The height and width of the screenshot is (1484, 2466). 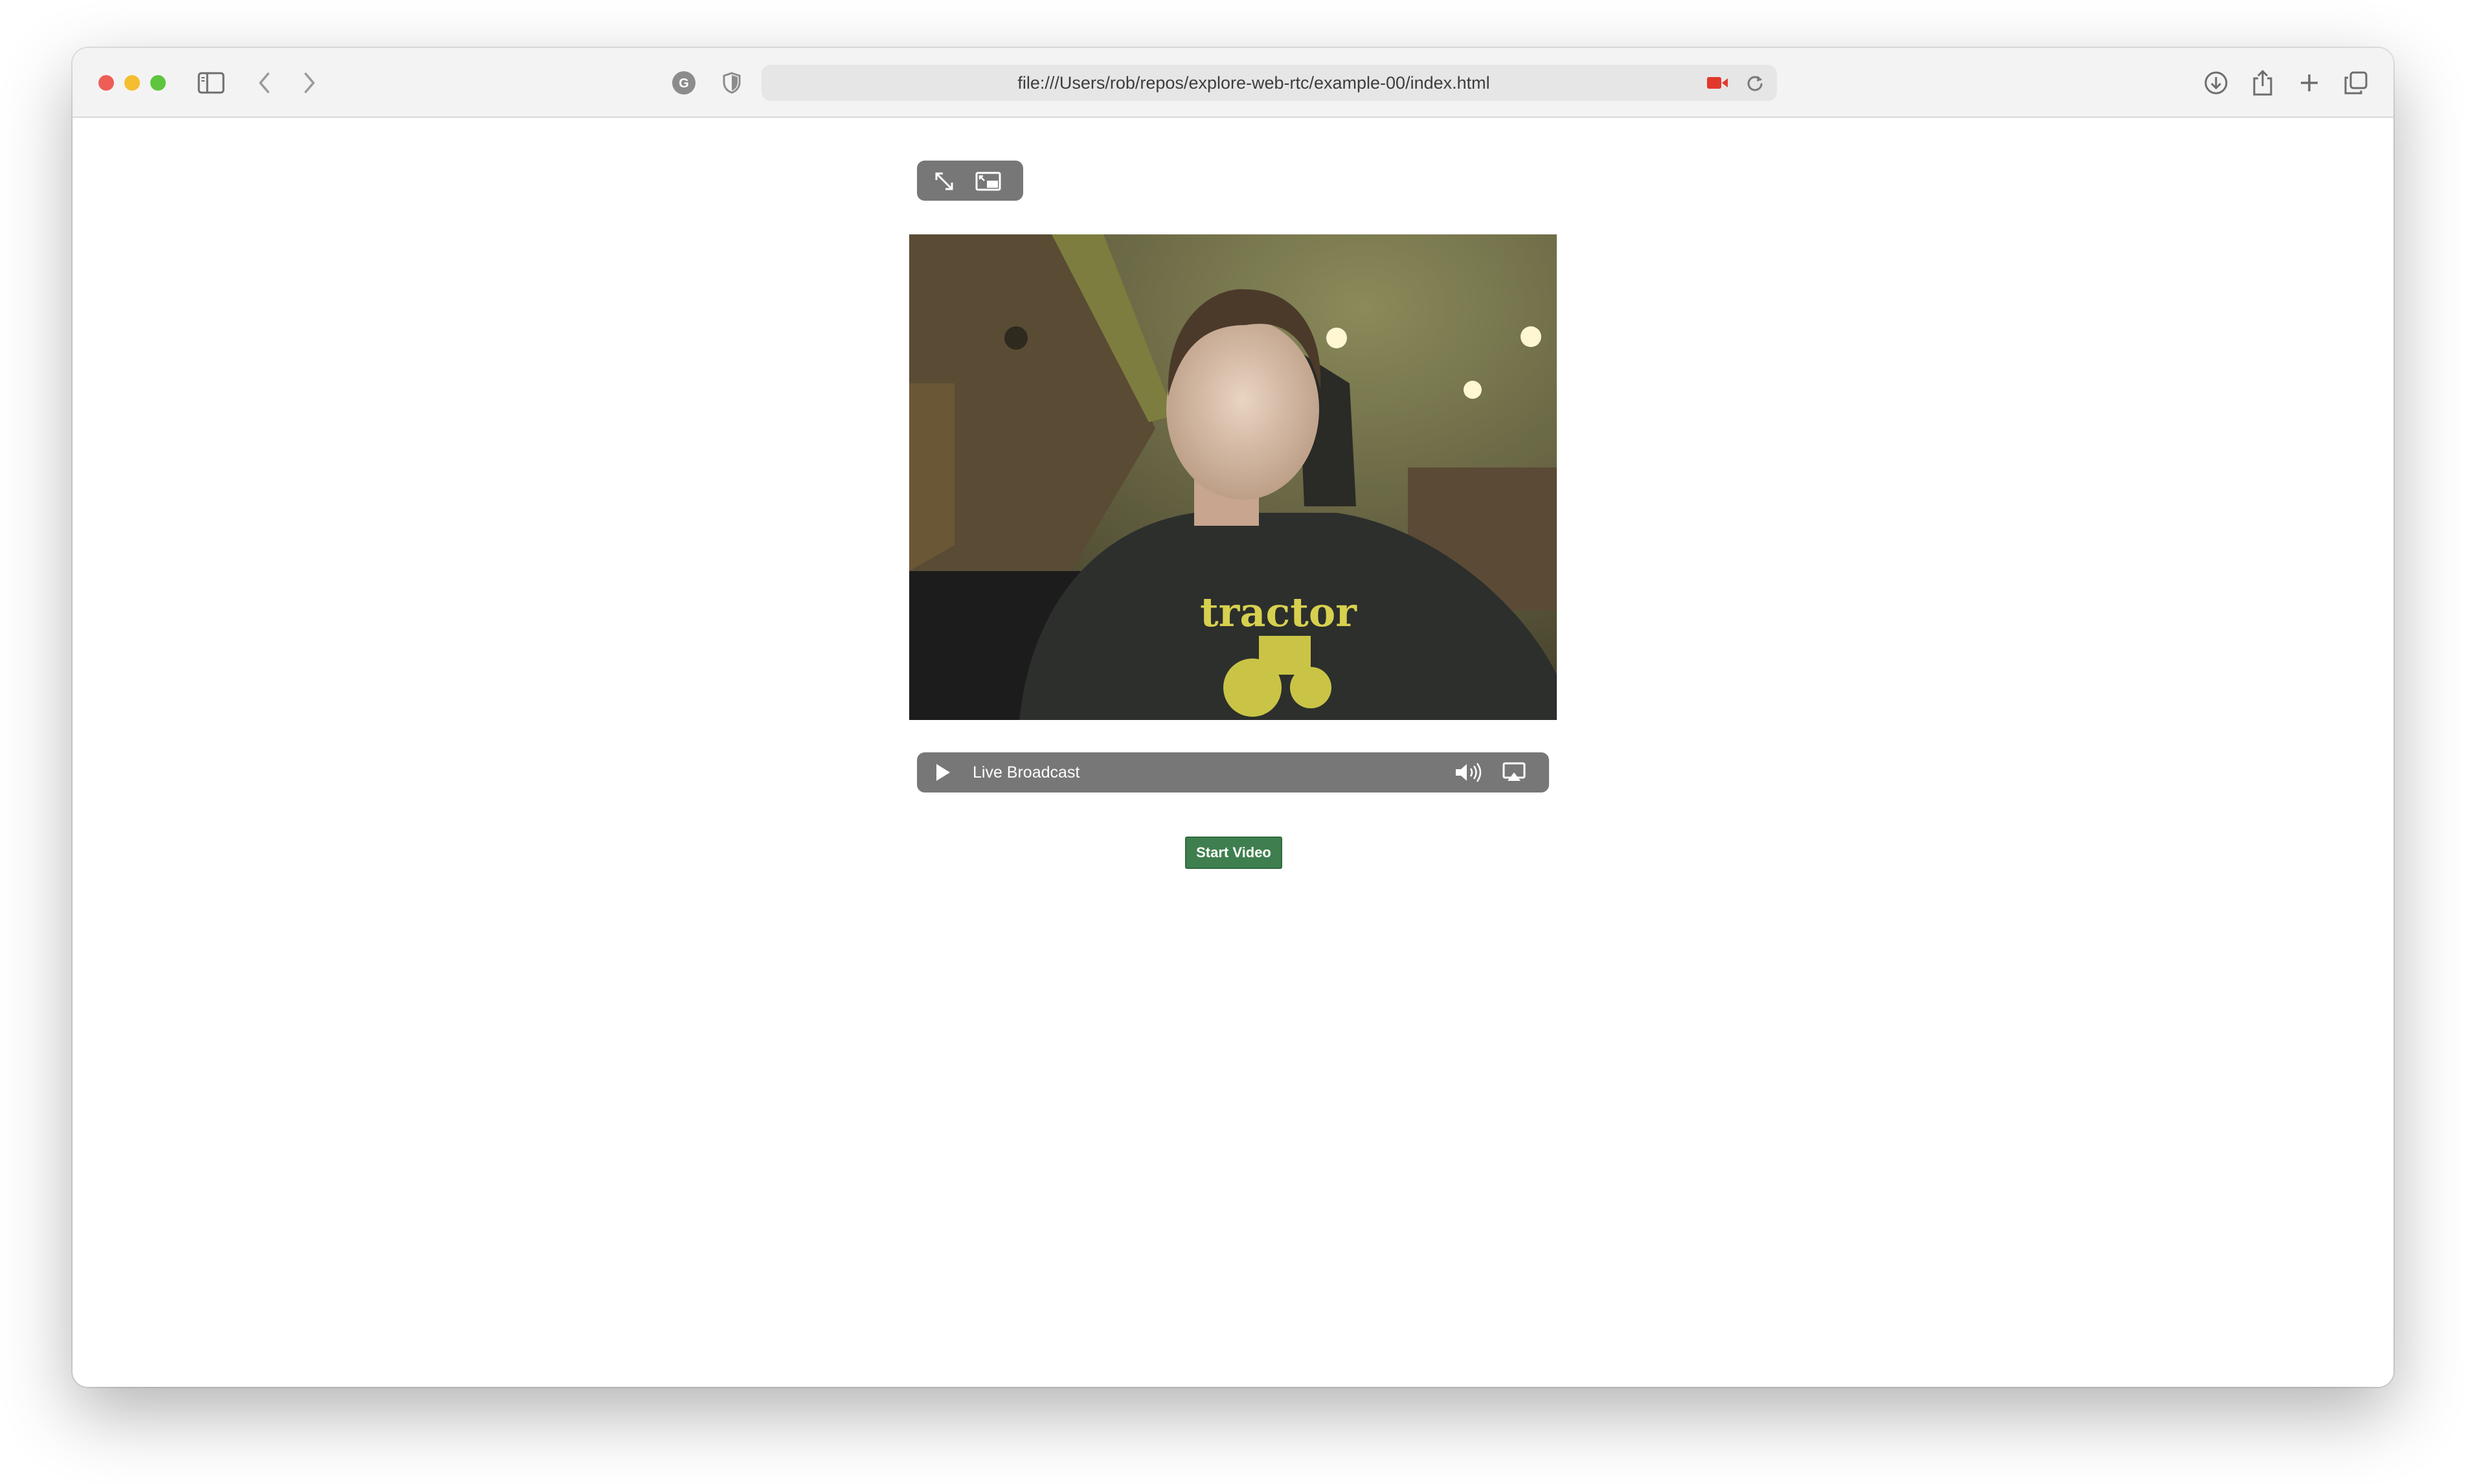 What do you see at coordinates (1233, 477) in the screenshot?
I see `webcam-video: tractor` at bounding box center [1233, 477].